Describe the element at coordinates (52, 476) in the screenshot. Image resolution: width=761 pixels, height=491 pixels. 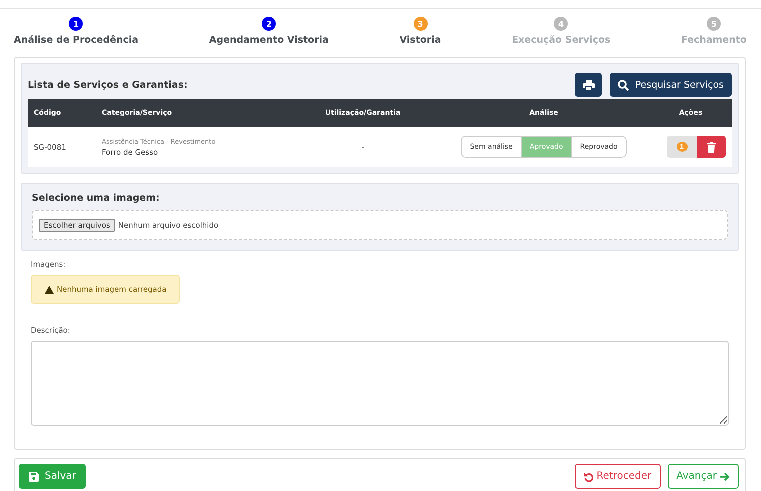
I see `save-button: Salvar` at that location.